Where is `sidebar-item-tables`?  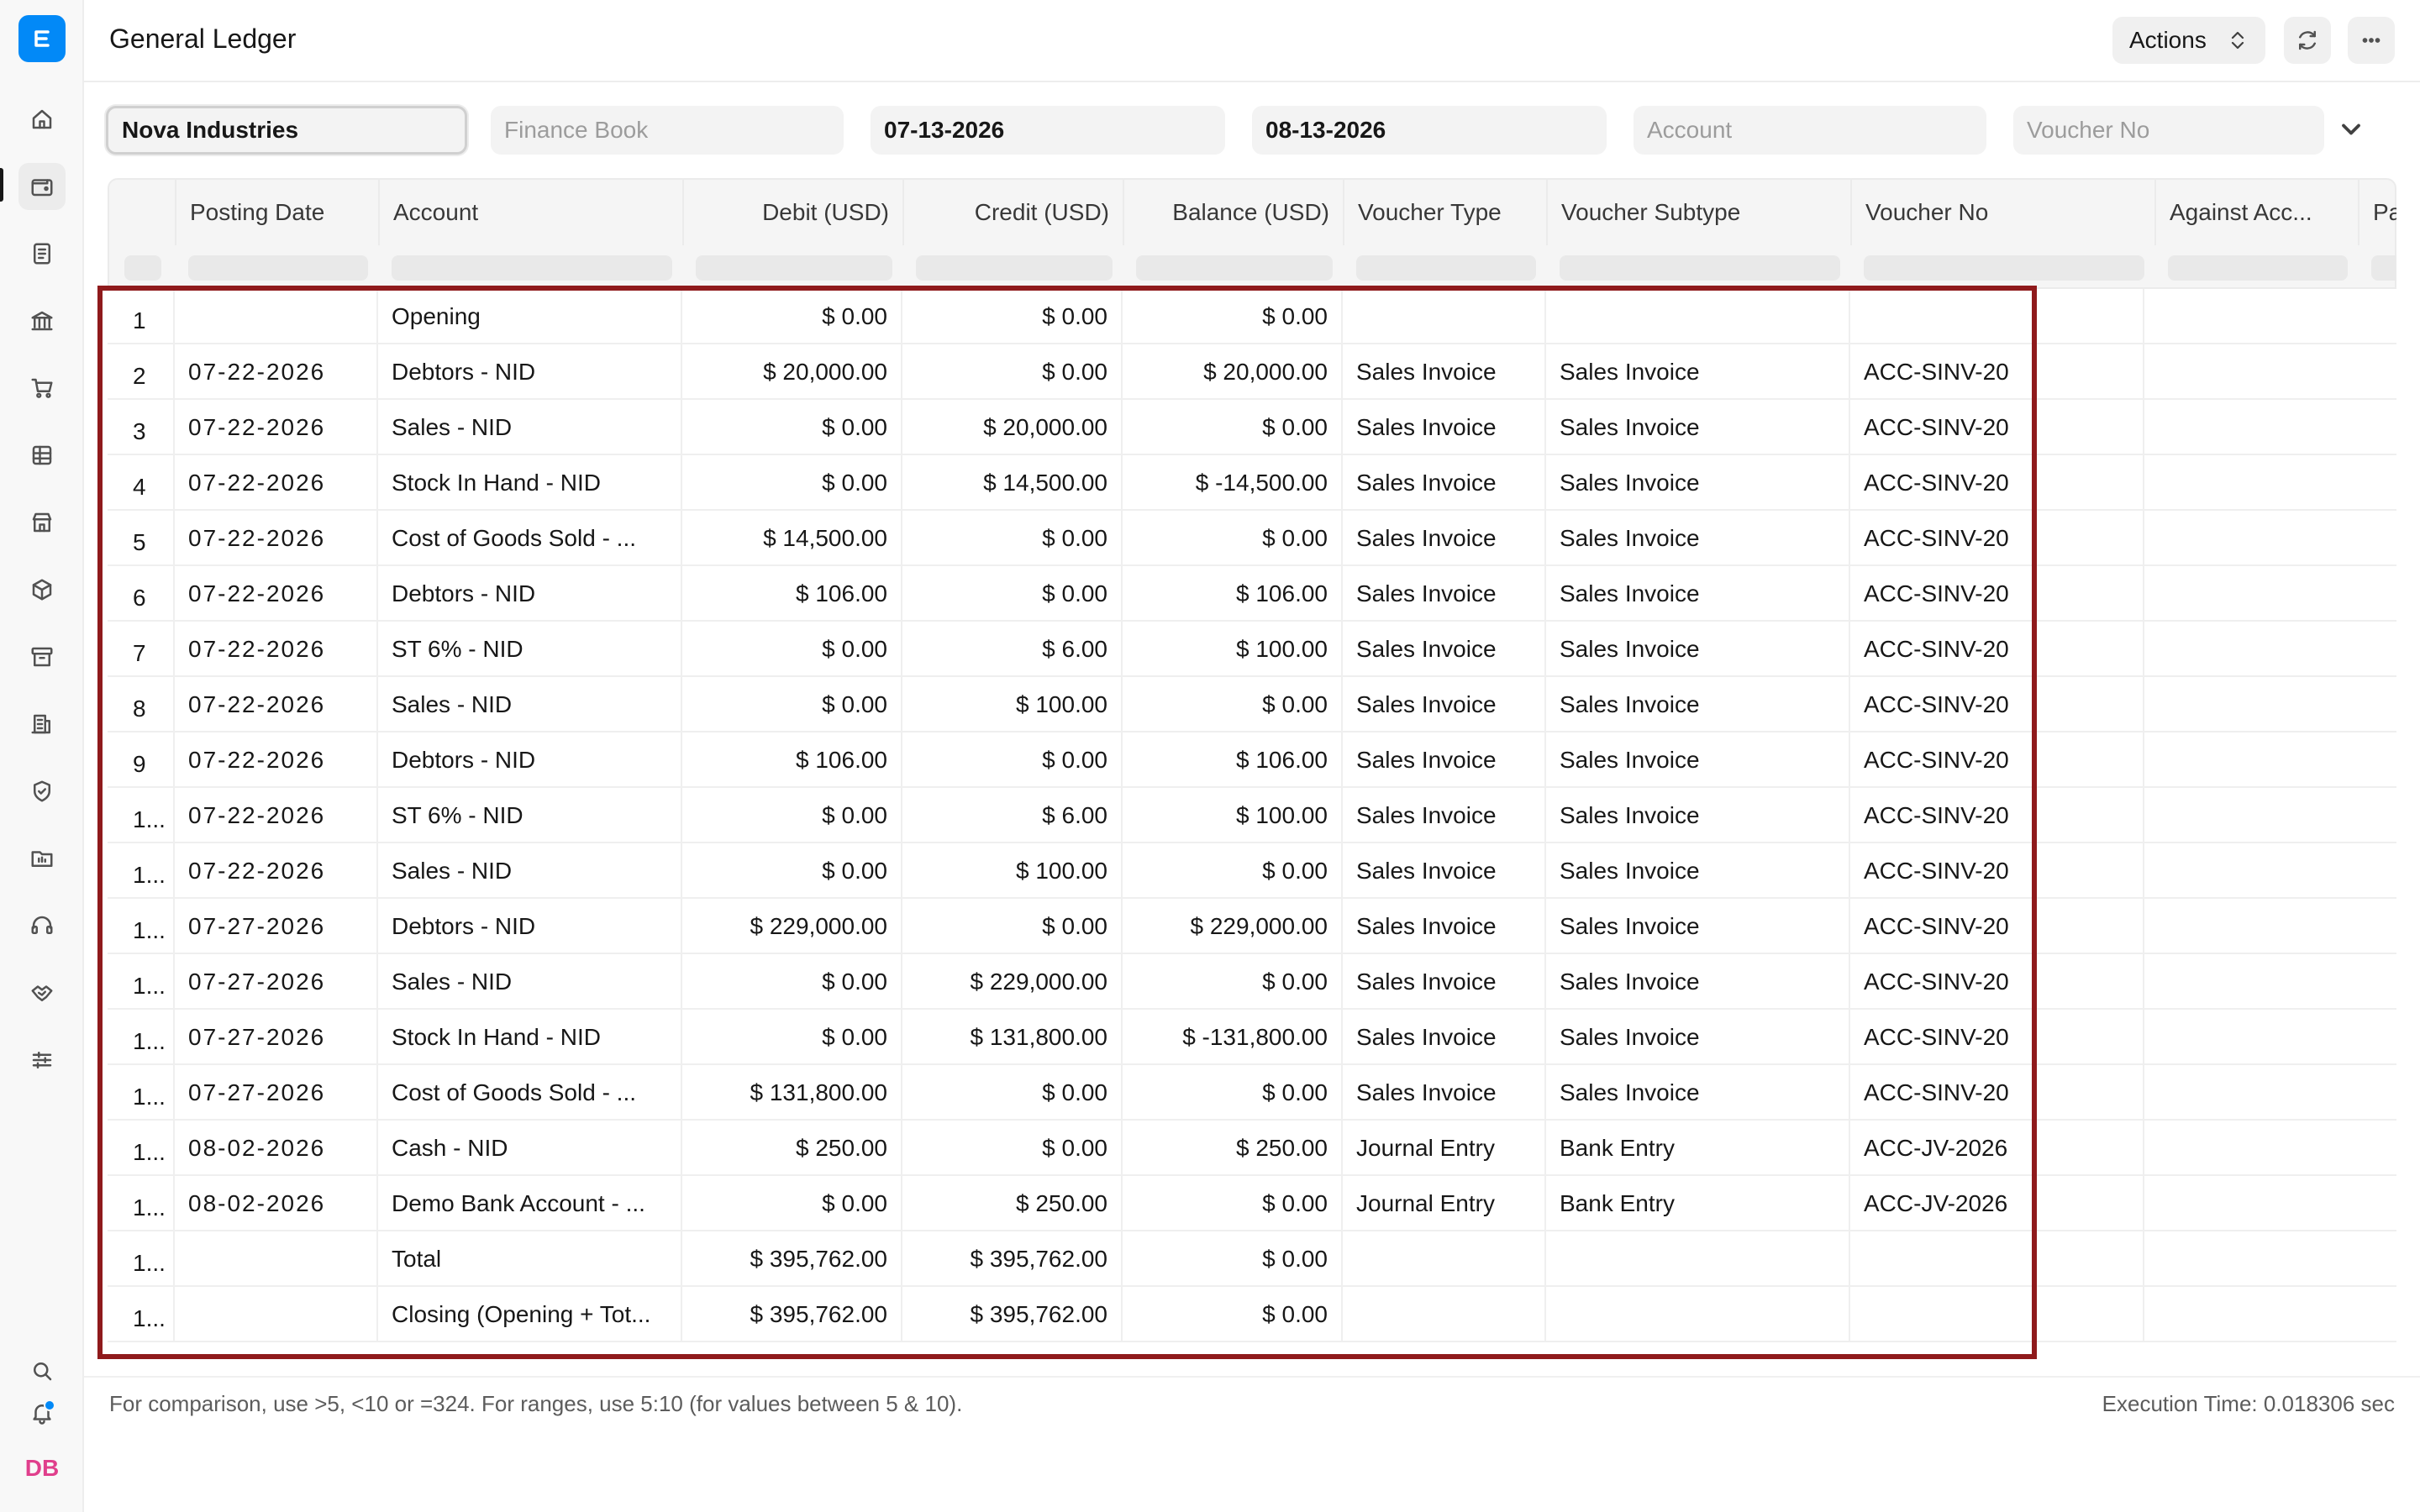 sidebar-item-tables is located at coordinates (42, 455).